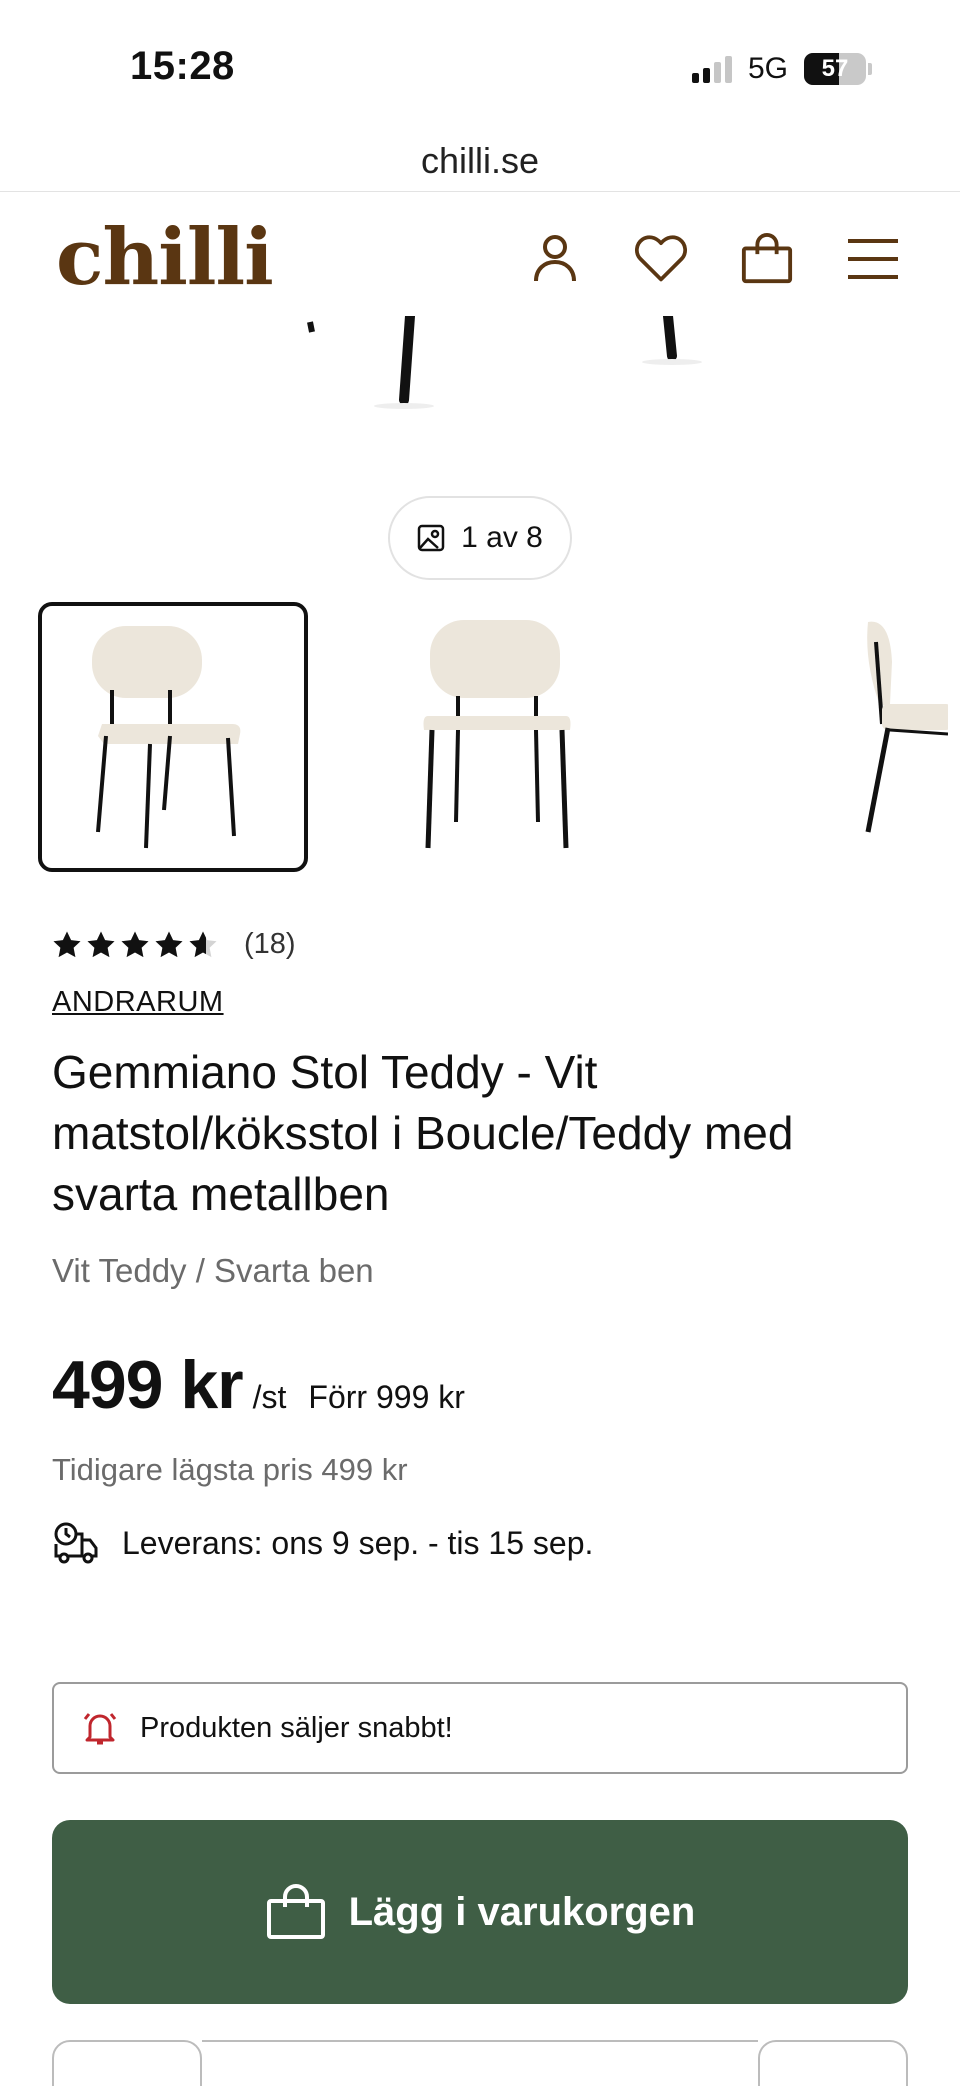 This screenshot has width=960, height=2086. What do you see at coordinates (270, 944) in the screenshot?
I see `rating-count: (18)` at bounding box center [270, 944].